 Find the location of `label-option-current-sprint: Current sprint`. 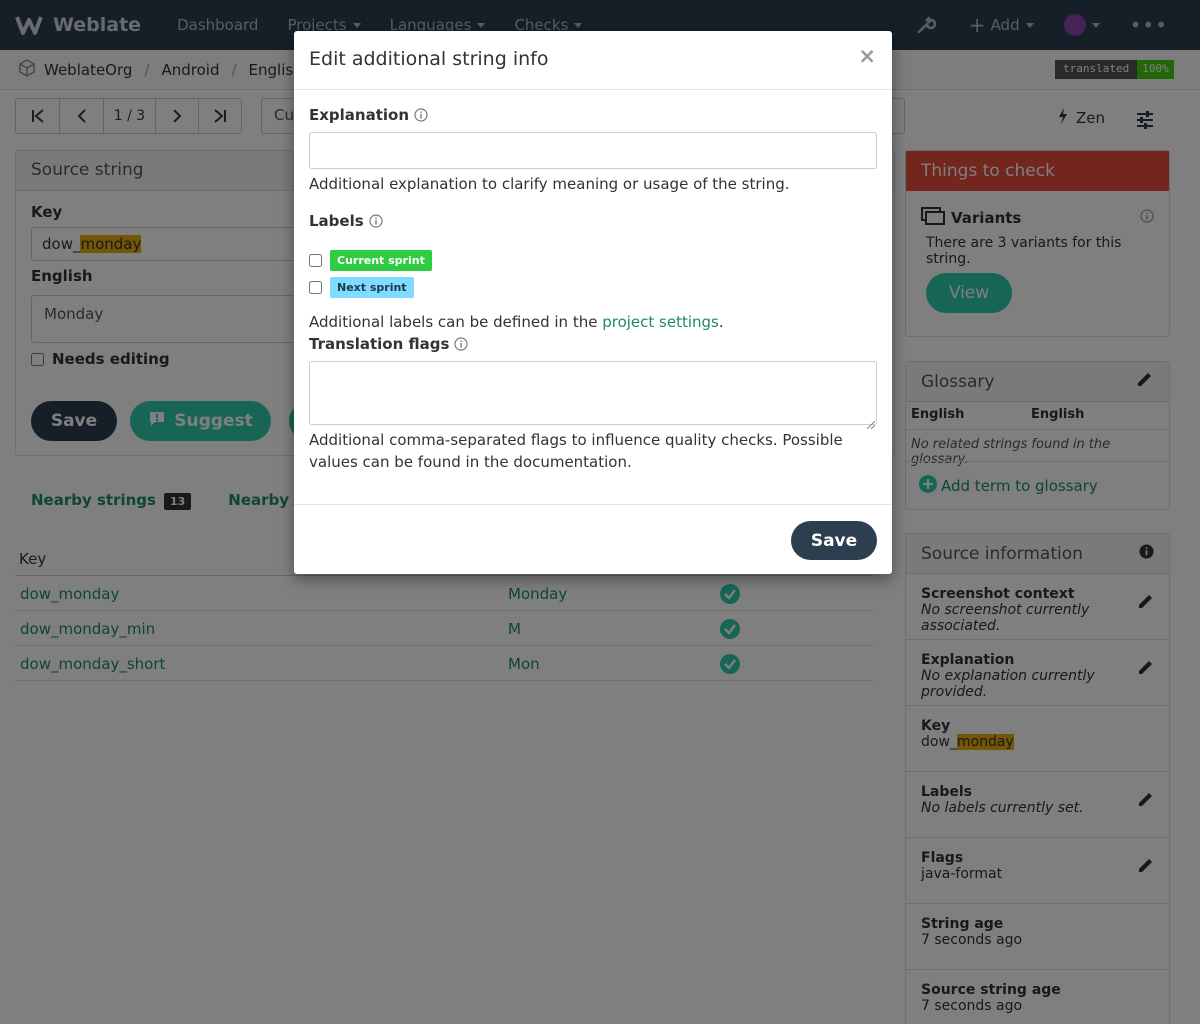

label-option-current-sprint: Current sprint is located at coordinates (370, 260).